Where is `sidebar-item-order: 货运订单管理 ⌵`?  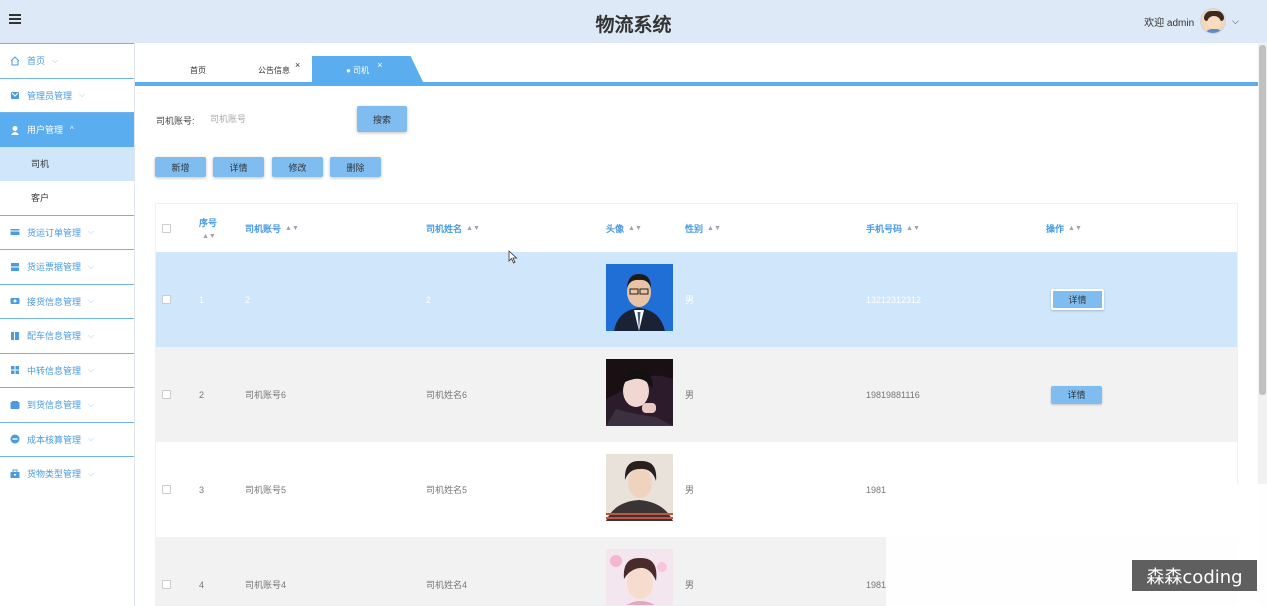
sidebar-item-order: 货运订单管理 ⌵ is located at coordinates (67, 232).